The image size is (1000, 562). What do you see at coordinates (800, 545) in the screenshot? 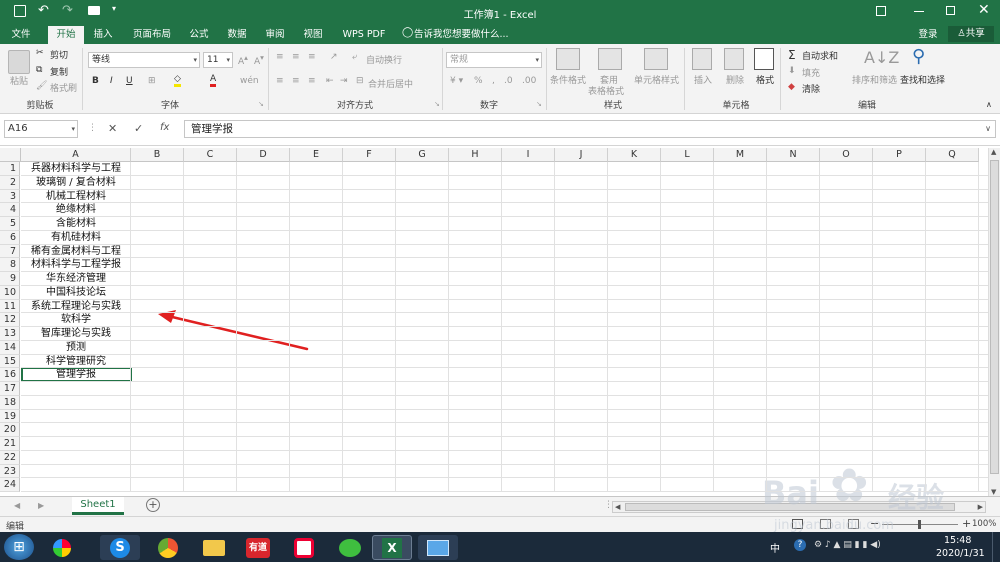
I see `help-icon: ?` at bounding box center [800, 545].